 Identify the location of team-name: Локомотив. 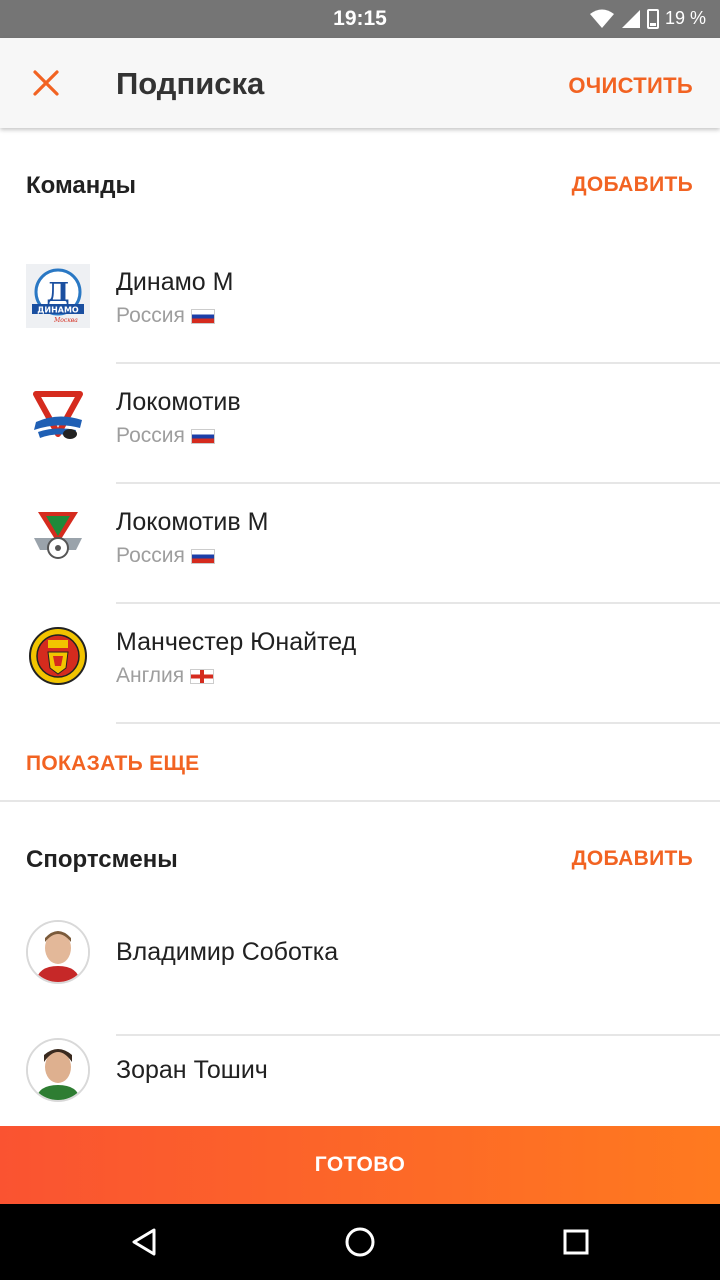
(178, 402).